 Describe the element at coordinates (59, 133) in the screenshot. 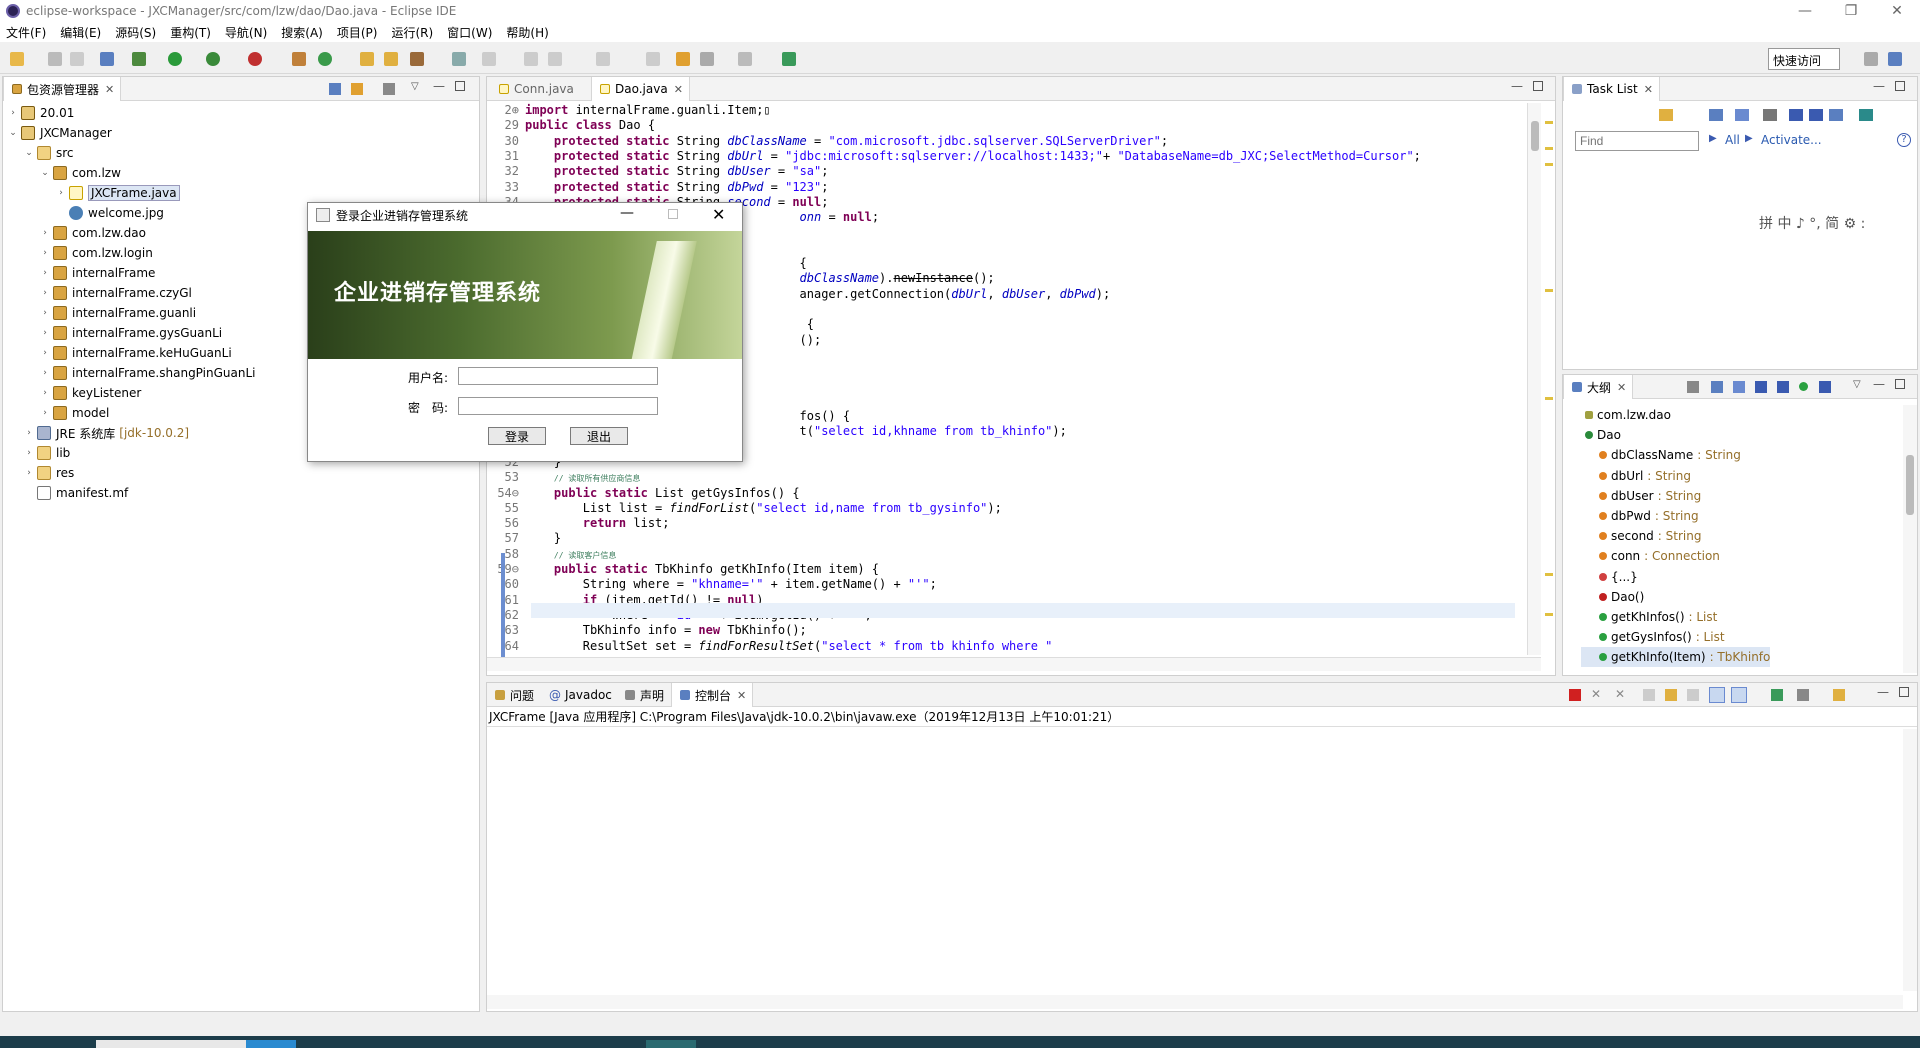

I see `tree-item: ⌄ JXCManager` at that location.